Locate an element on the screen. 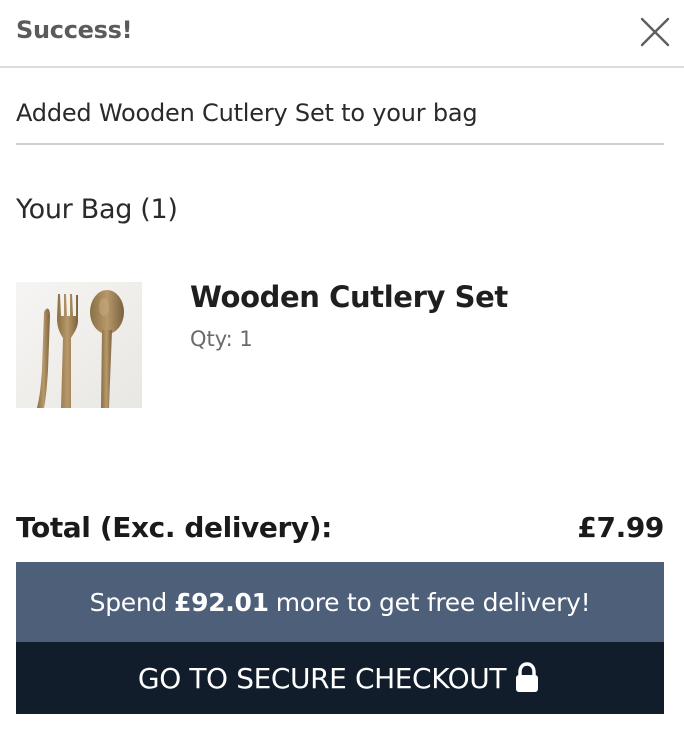 The width and height of the screenshot is (684, 734). product-quantity: Qty: 1 is located at coordinates (221, 339).